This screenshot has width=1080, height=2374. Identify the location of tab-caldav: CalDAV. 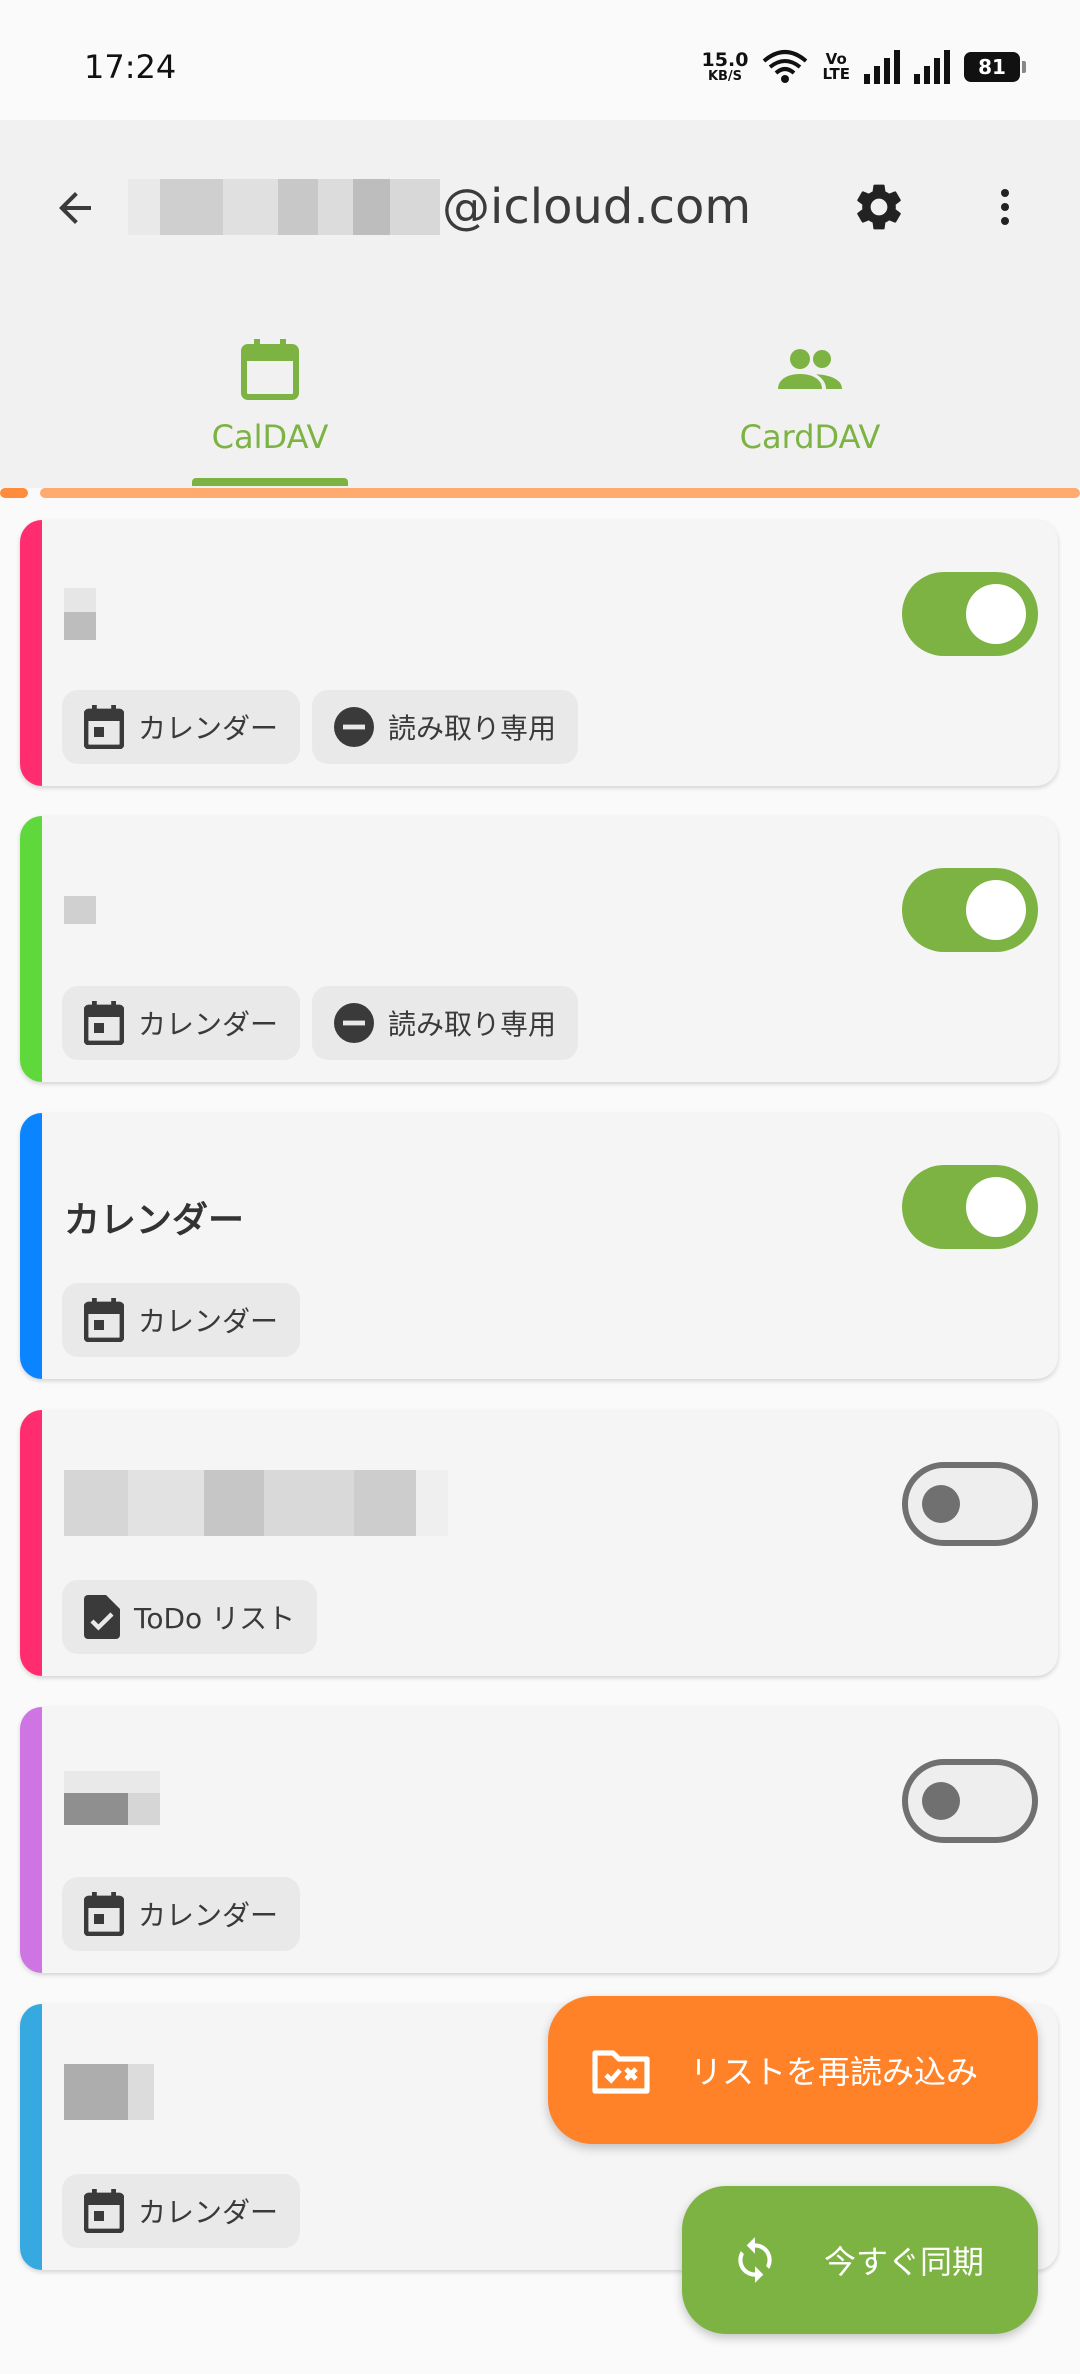
(270, 405).